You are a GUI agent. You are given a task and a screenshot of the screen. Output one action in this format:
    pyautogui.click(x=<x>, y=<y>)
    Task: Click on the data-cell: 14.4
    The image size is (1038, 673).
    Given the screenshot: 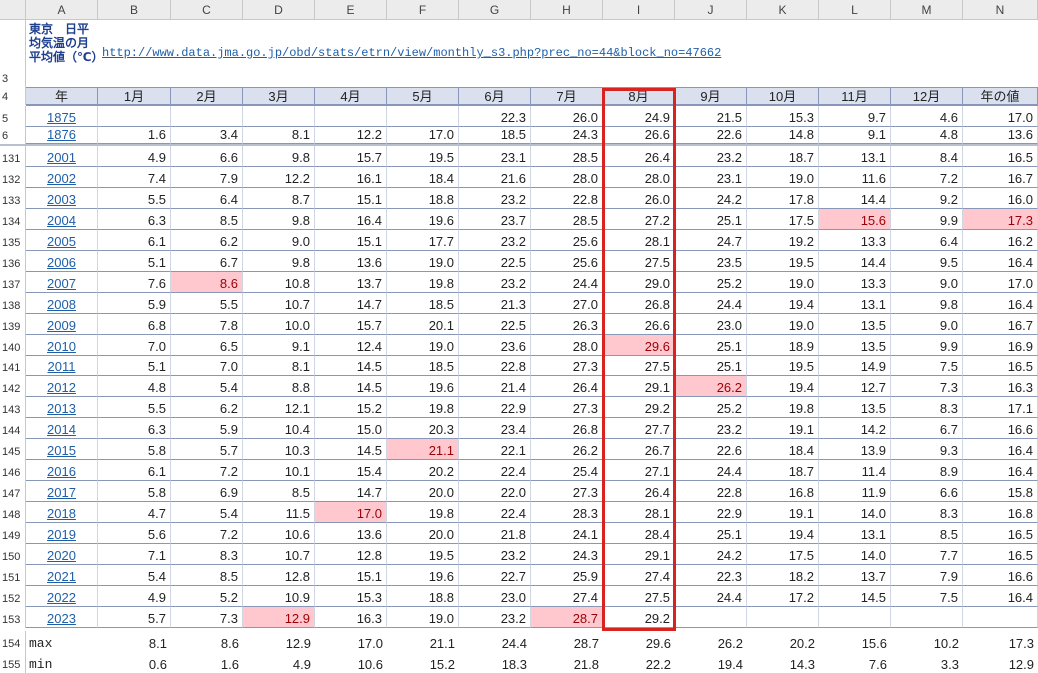 What is the action you would take?
    pyautogui.click(x=855, y=198)
    